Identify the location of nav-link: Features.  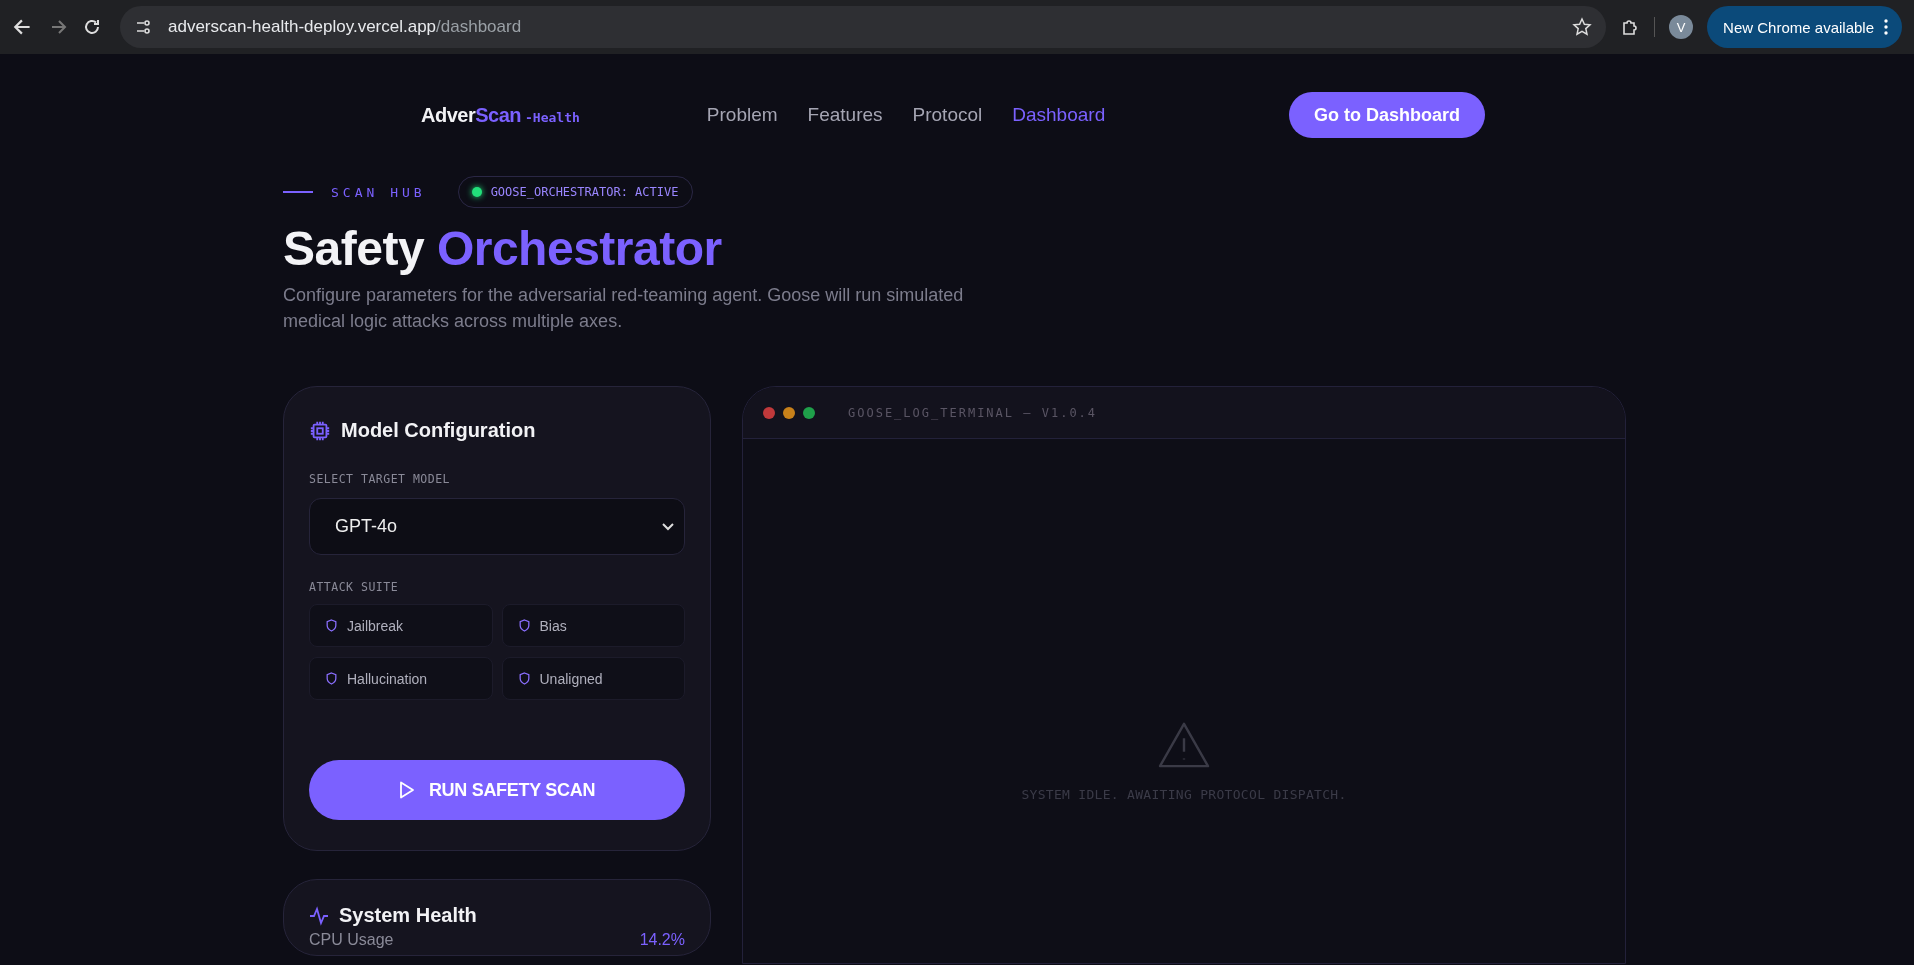
(845, 115).